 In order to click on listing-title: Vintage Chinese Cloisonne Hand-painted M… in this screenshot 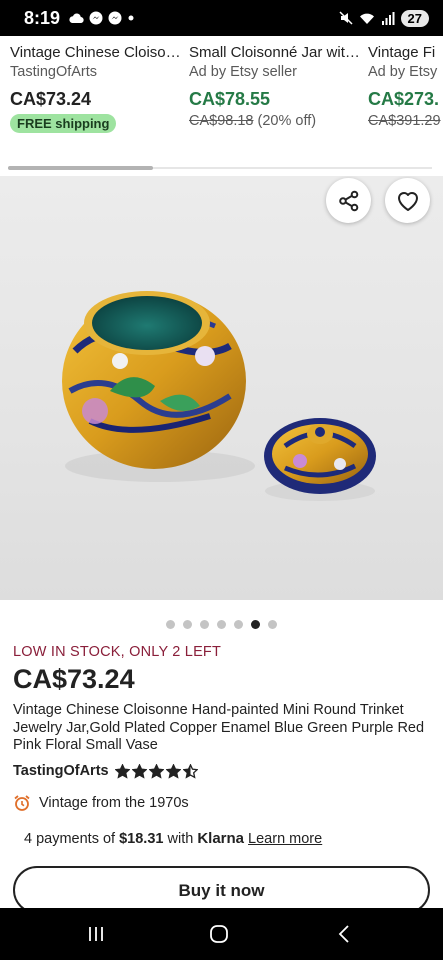, I will do `click(219, 727)`.